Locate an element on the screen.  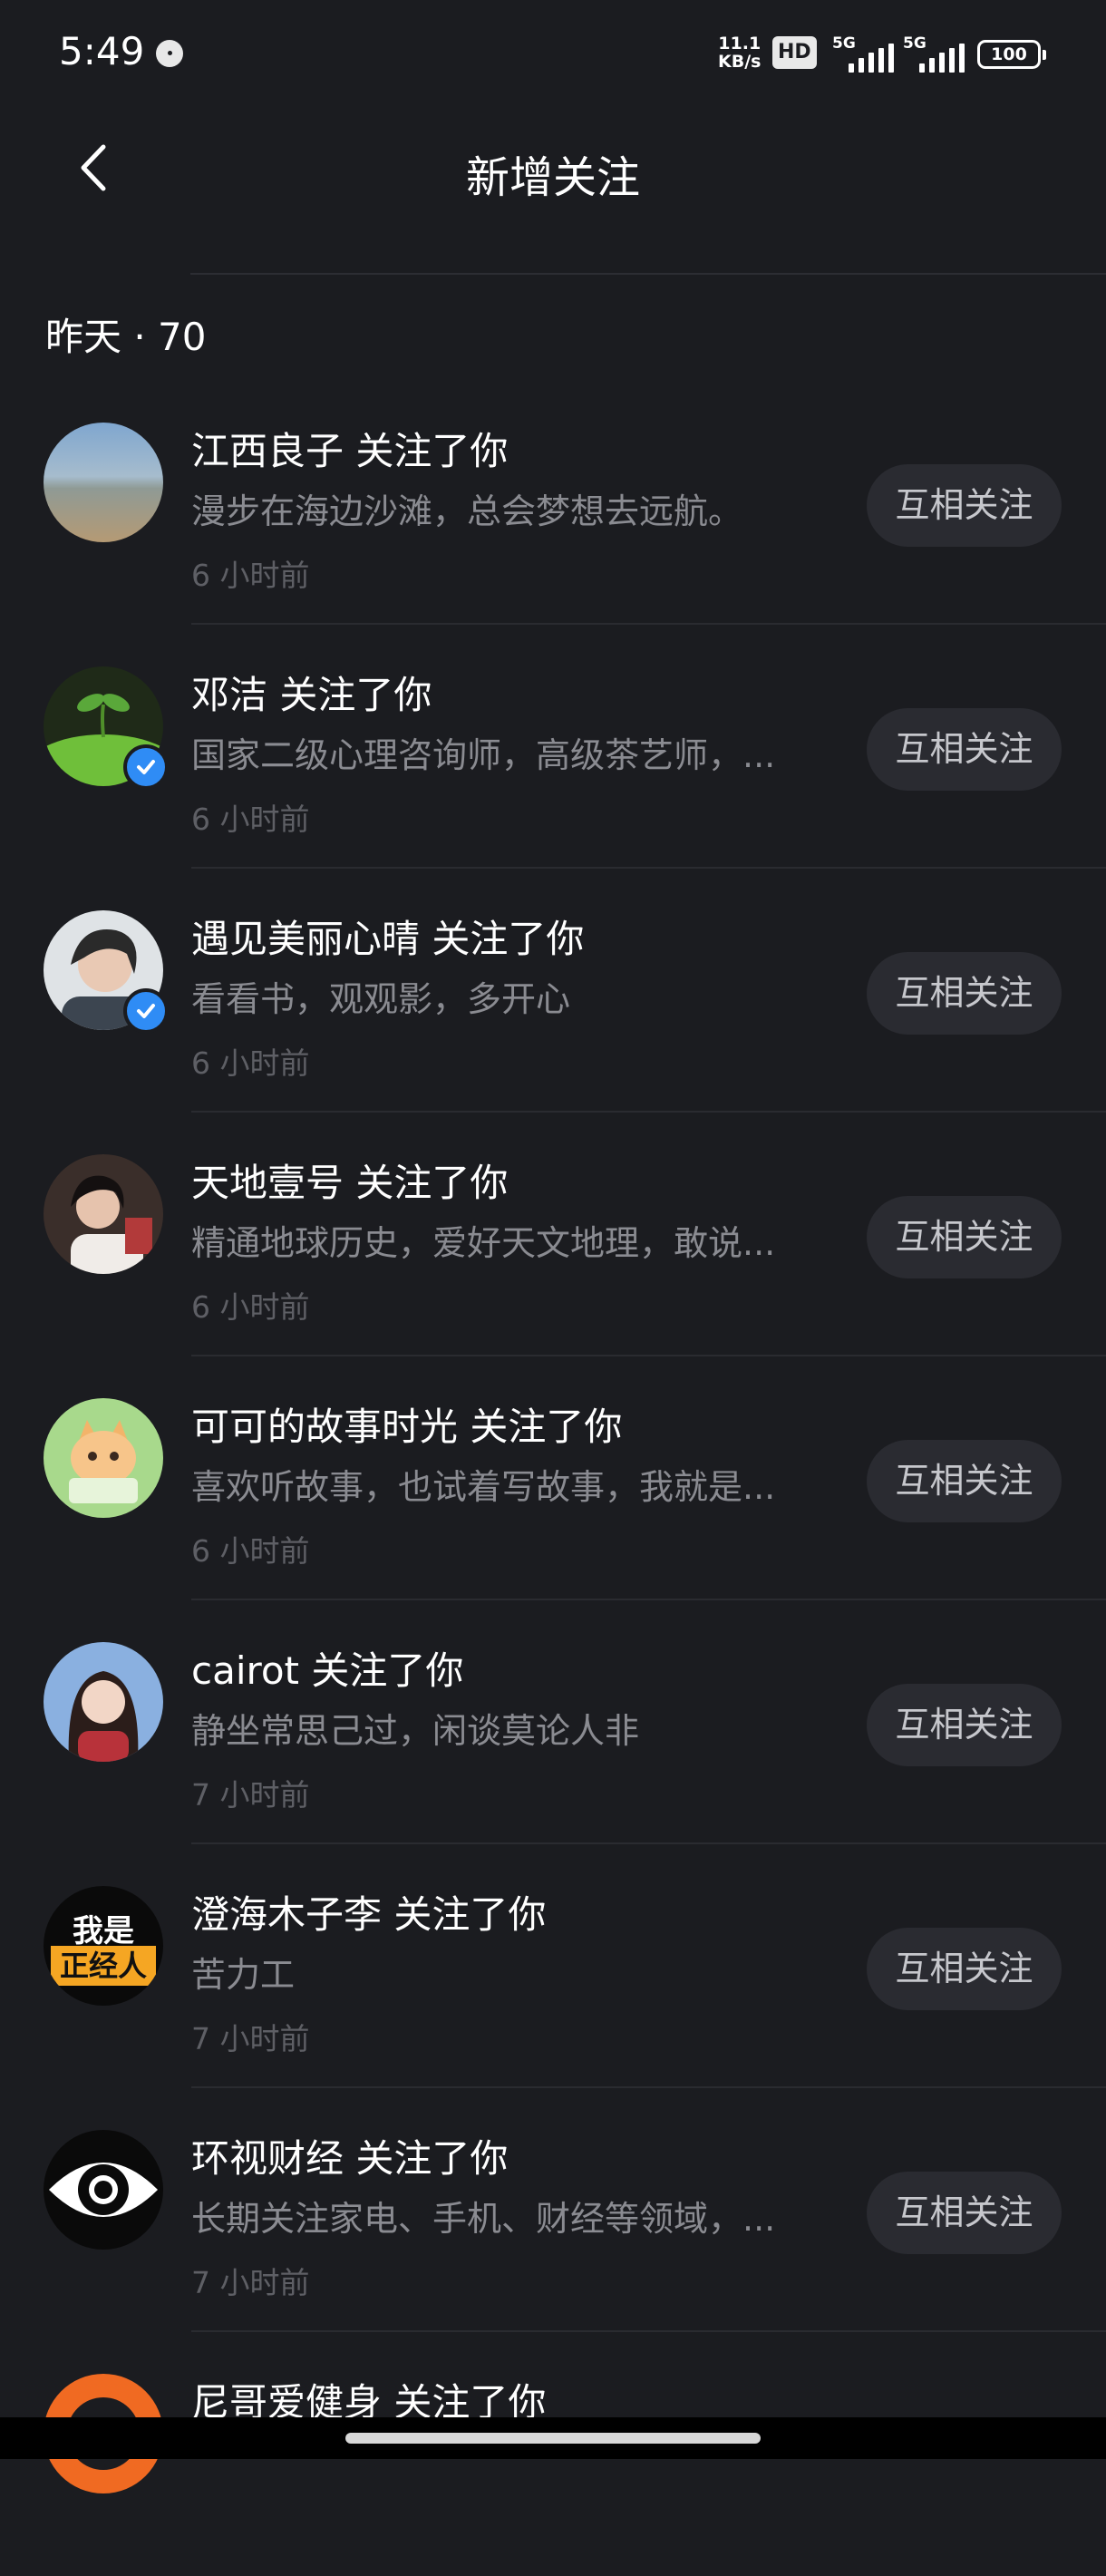
follower-name: 江西良子 关注了你 is located at coordinates (350, 451).